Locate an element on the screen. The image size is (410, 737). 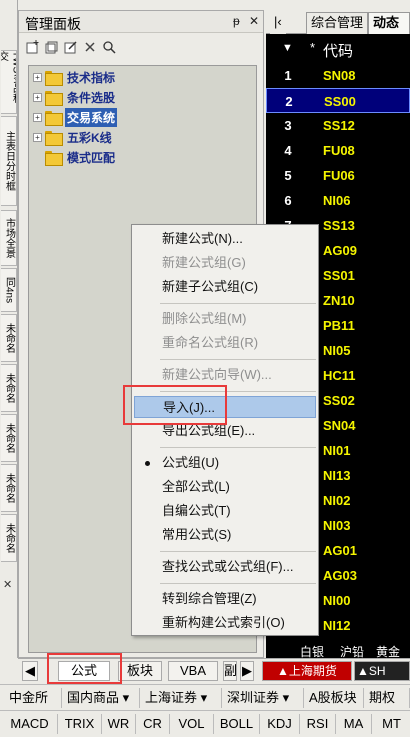
indicator-button: CR is located at coordinates (153, 724).